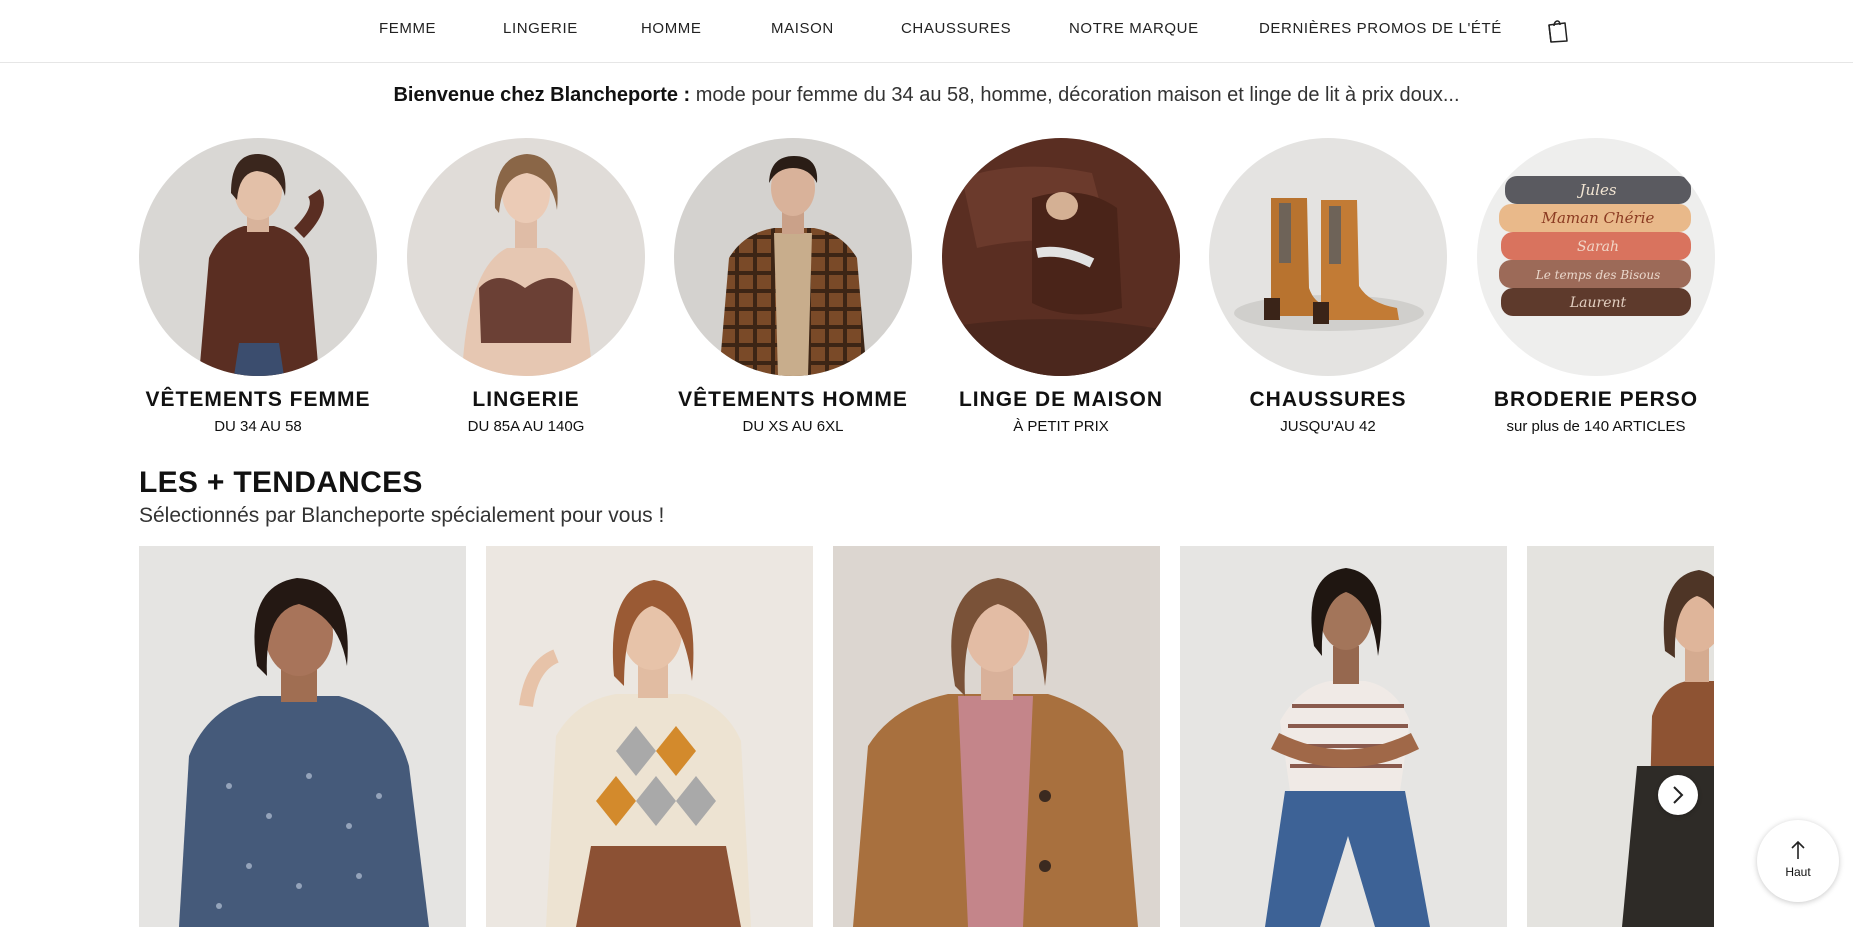 The height and width of the screenshot is (927, 1853). Describe the element at coordinates (281, 482) in the screenshot. I see `section-title: LES + TENDANCES` at that location.